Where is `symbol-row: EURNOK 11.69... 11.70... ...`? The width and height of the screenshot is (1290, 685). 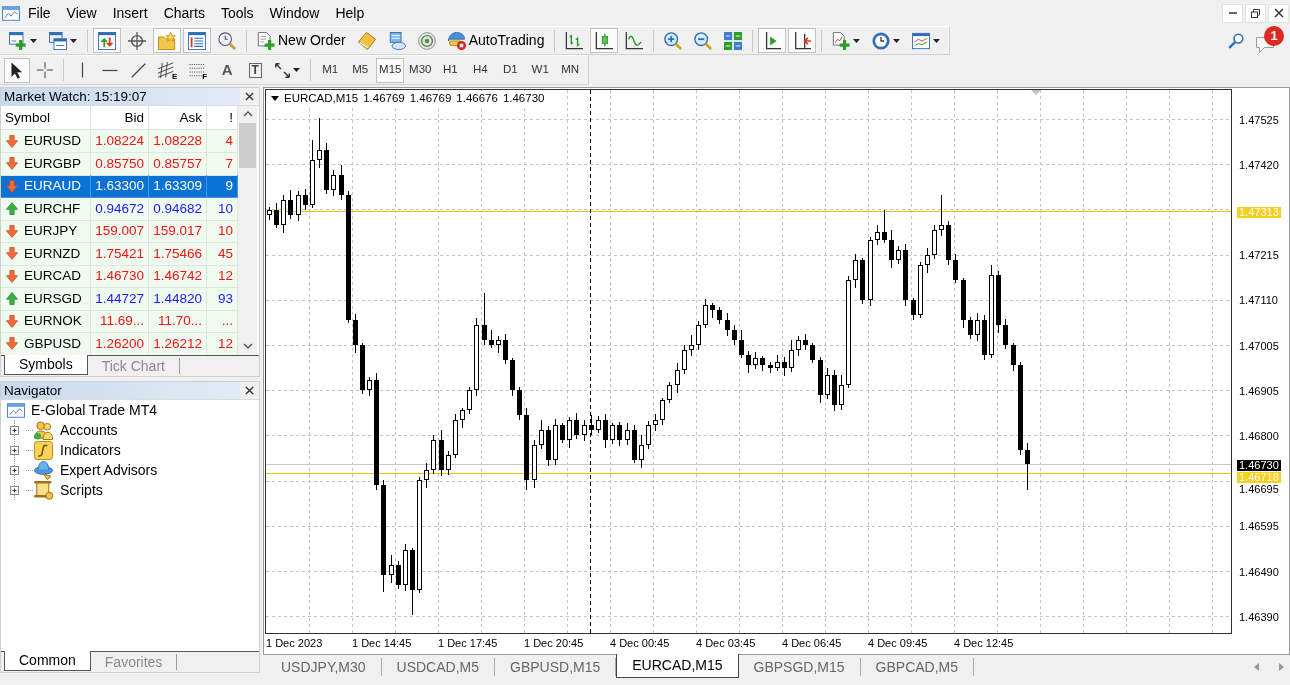 symbol-row: EURNOK 11.69... 11.70... ... is located at coordinates (119, 321).